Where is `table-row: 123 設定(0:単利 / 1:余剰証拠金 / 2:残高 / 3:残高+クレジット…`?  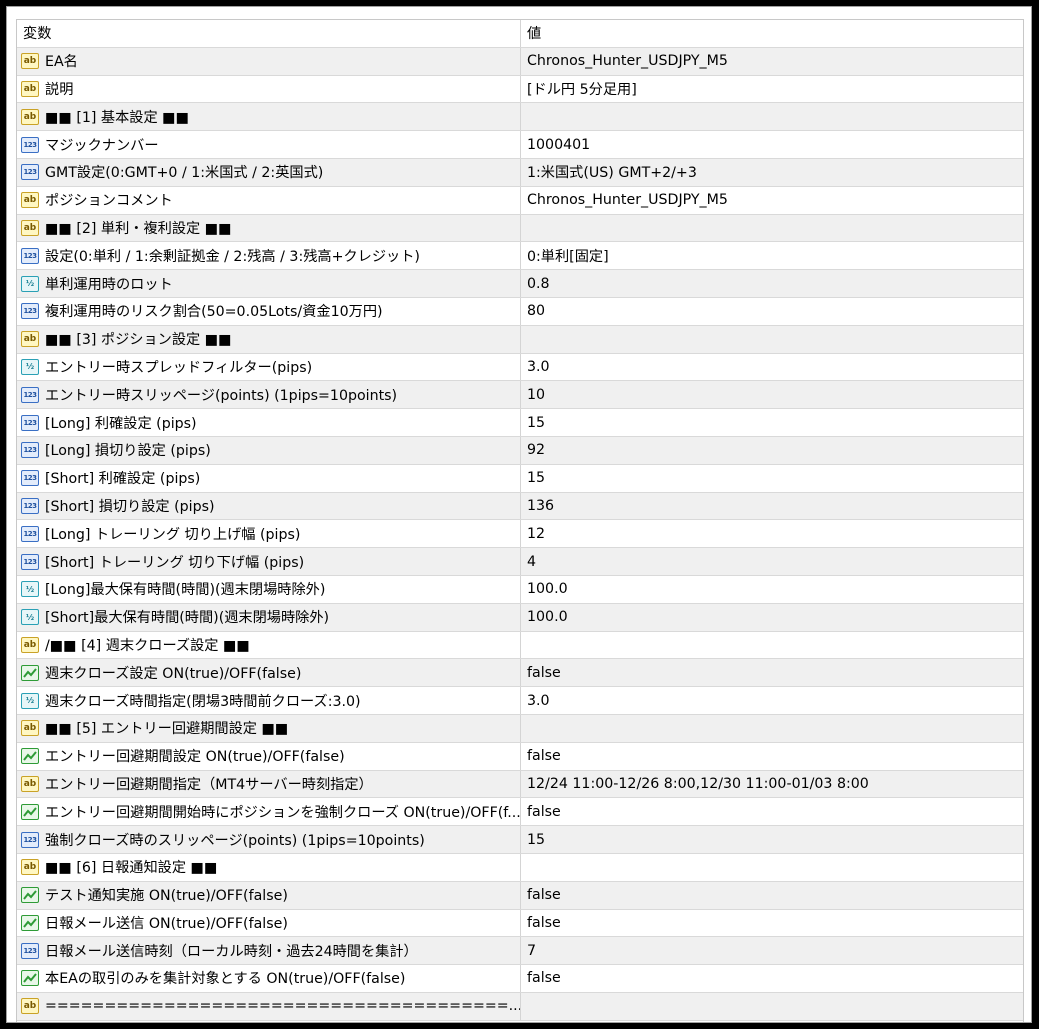
table-row: 123 設定(0:単利 / 1:余剰証拠金 / 2:残高 / 3:残高+クレジット… is located at coordinates (520, 256).